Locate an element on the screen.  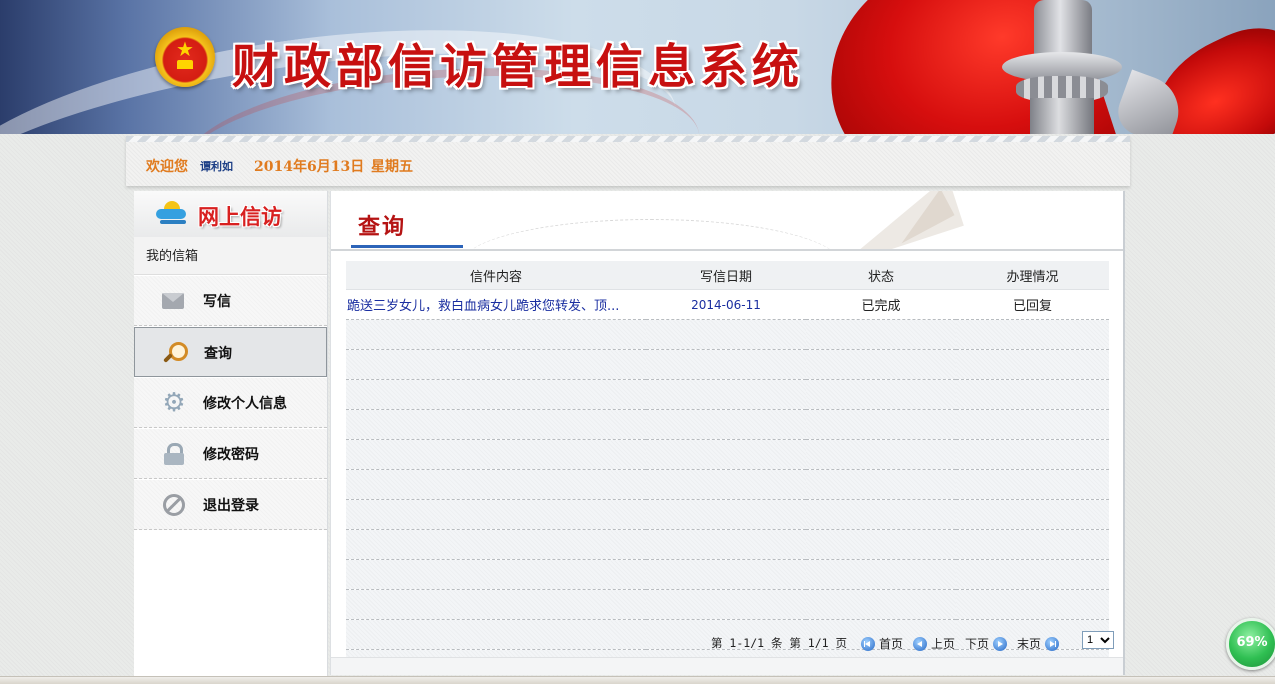
panel-header: 查询 is located at coordinates (727, 221).